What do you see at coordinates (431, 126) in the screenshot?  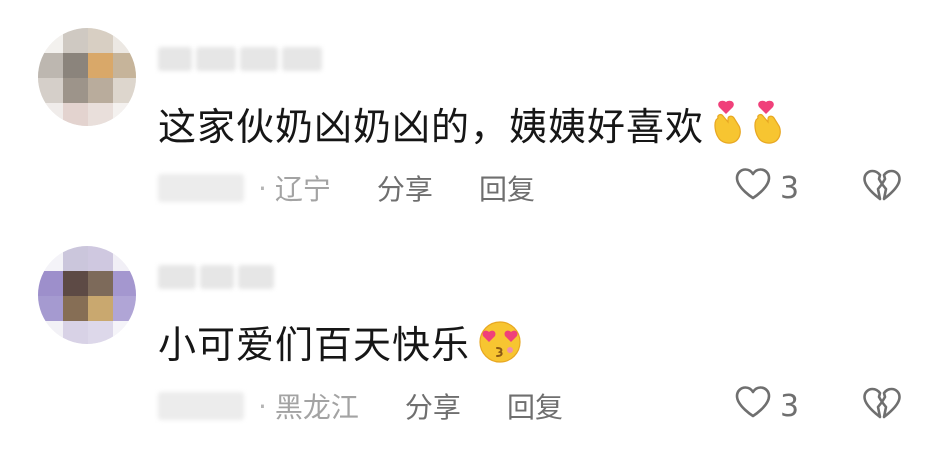 I see `comment-text: 这家伙奶凶奶凶的，姨姨好喜欢` at bounding box center [431, 126].